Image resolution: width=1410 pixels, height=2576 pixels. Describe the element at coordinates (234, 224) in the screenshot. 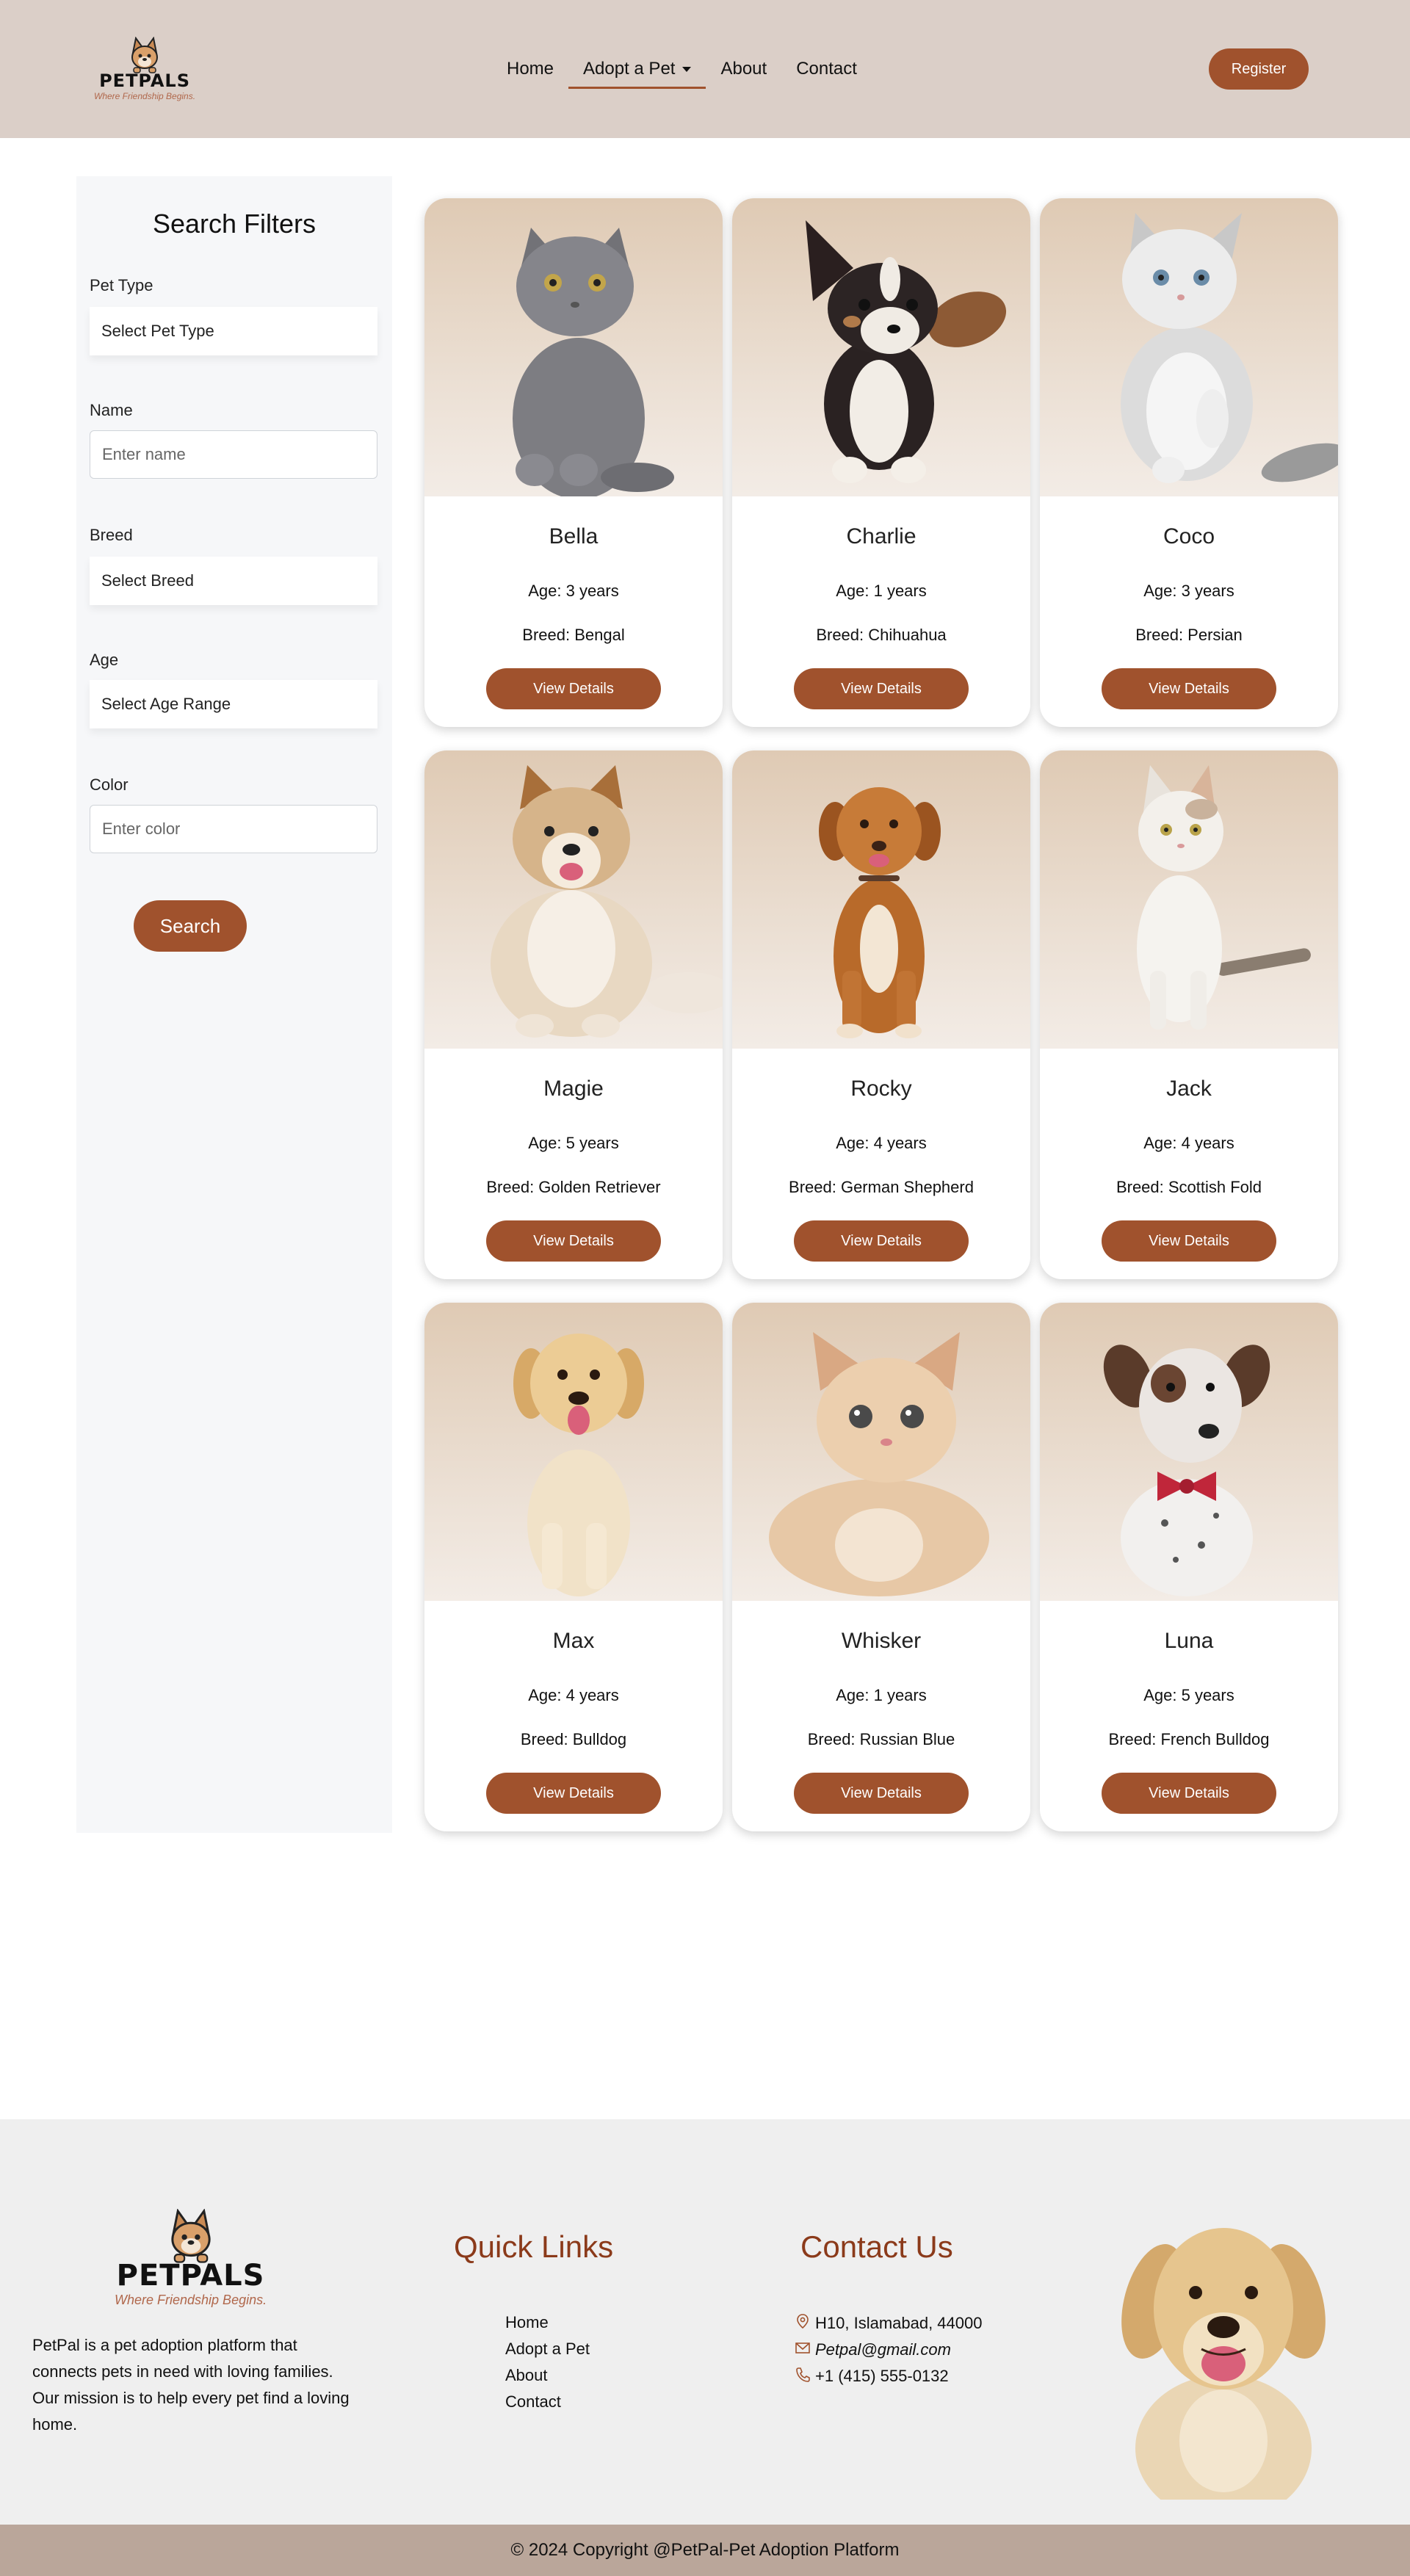

I see `filters-title: Search Filters` at that location.